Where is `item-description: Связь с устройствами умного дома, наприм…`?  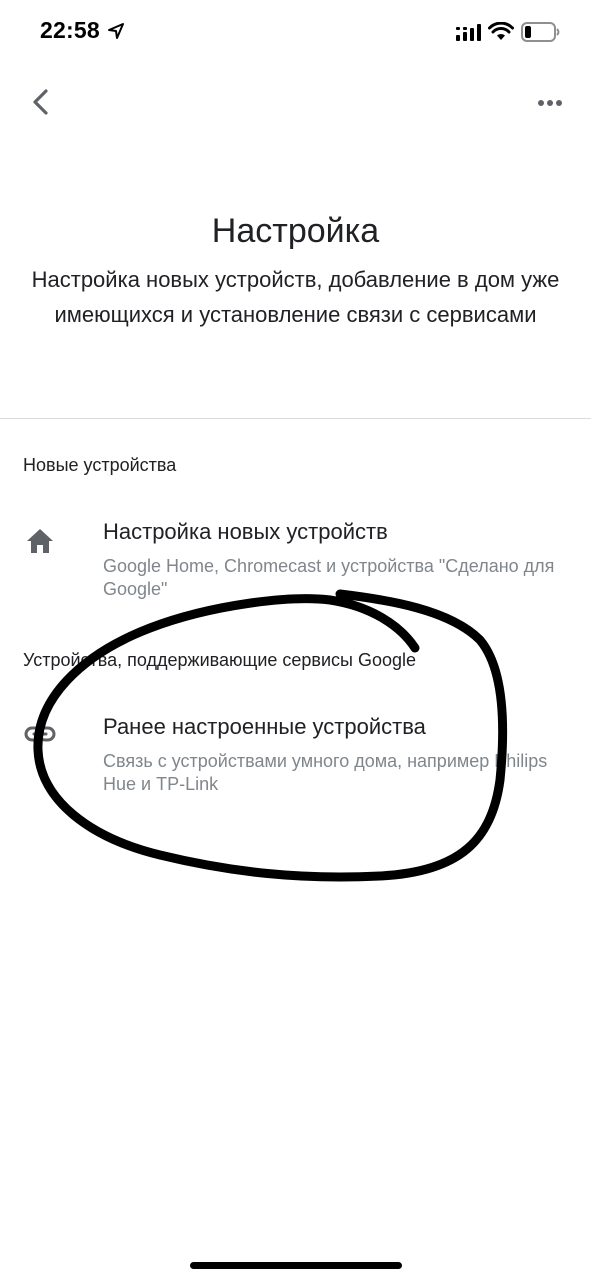
item-description: Связь с устройствами умного дома, наприм… is located at coordinates (325, 772).